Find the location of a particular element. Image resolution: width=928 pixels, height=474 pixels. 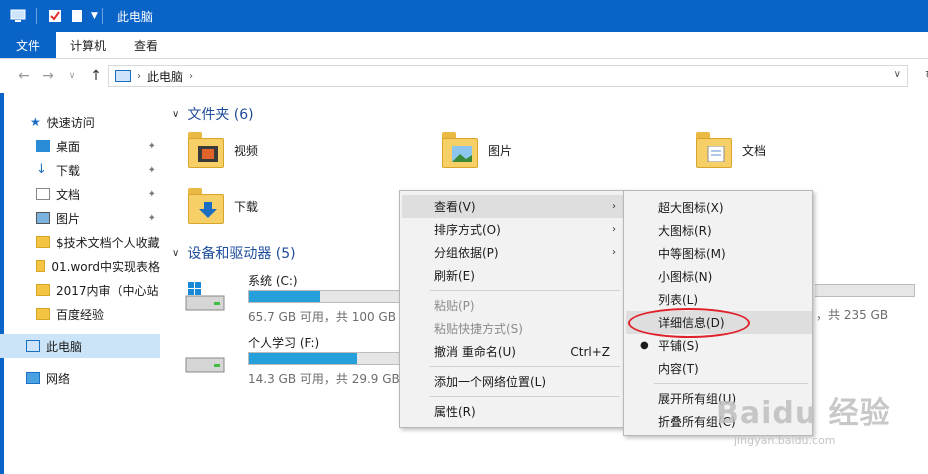

navigation-bar: ← → ∨ ↑ › 此电脑 › ∨ ↻ is located at coordinates (464, 76).